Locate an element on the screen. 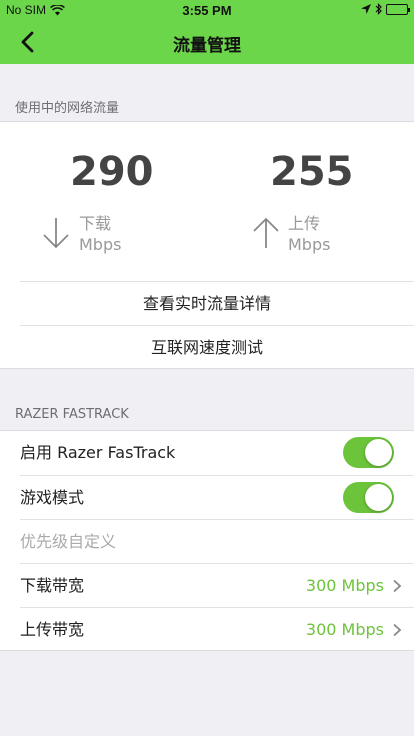 This screenshot has width=414, height=736. game-mode-toggle is located at coordinates (368, 497).